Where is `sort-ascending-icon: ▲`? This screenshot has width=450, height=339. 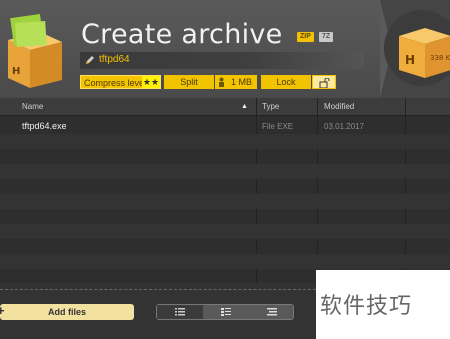 sort-ascending-icon: ▲ is located at coordinates (244, 106).